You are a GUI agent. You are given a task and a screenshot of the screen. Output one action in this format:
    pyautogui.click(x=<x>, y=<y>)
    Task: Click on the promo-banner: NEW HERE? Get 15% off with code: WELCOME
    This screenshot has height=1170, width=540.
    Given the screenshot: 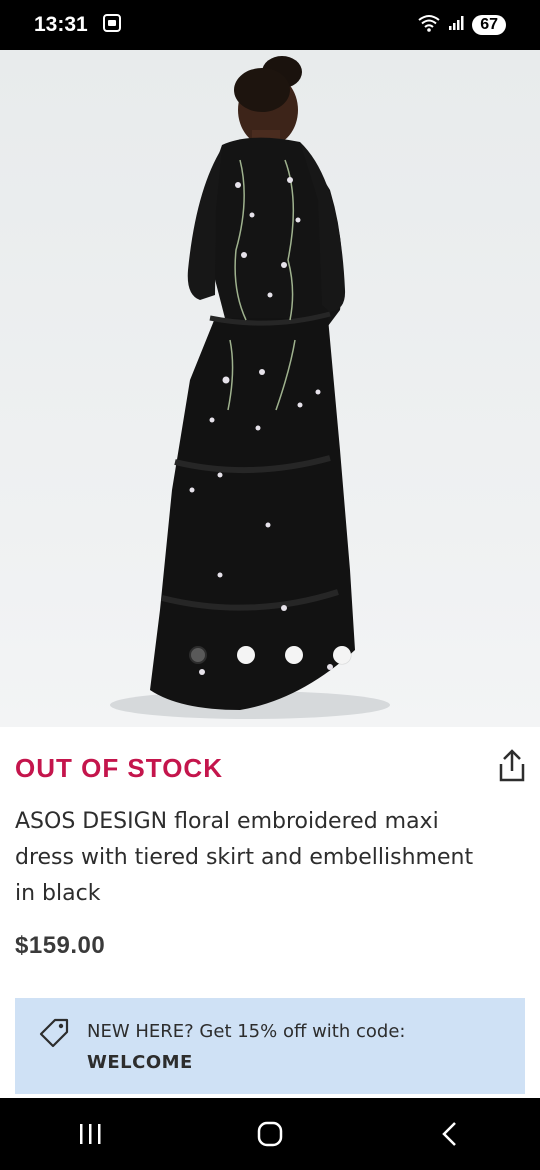 What is the action you would take?
    pyautogui.click(x=270, y=1046)
    